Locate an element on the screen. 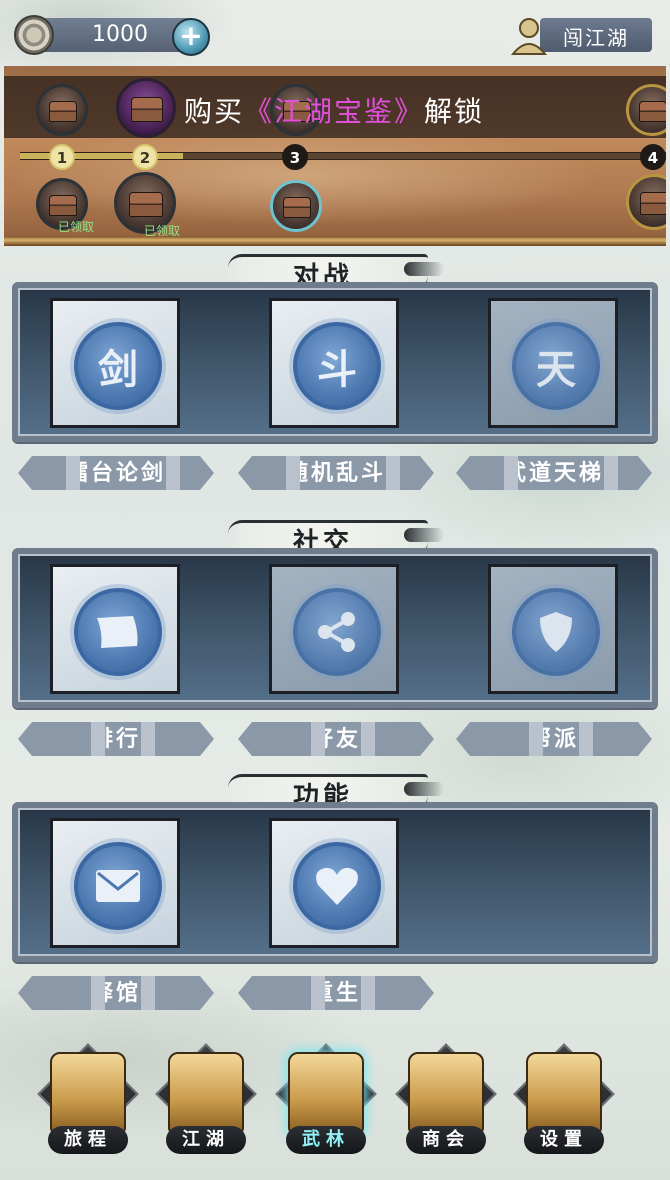 The image size is (670, 1180). seal-glyph: 剑 is located at coordinates (118, 369).